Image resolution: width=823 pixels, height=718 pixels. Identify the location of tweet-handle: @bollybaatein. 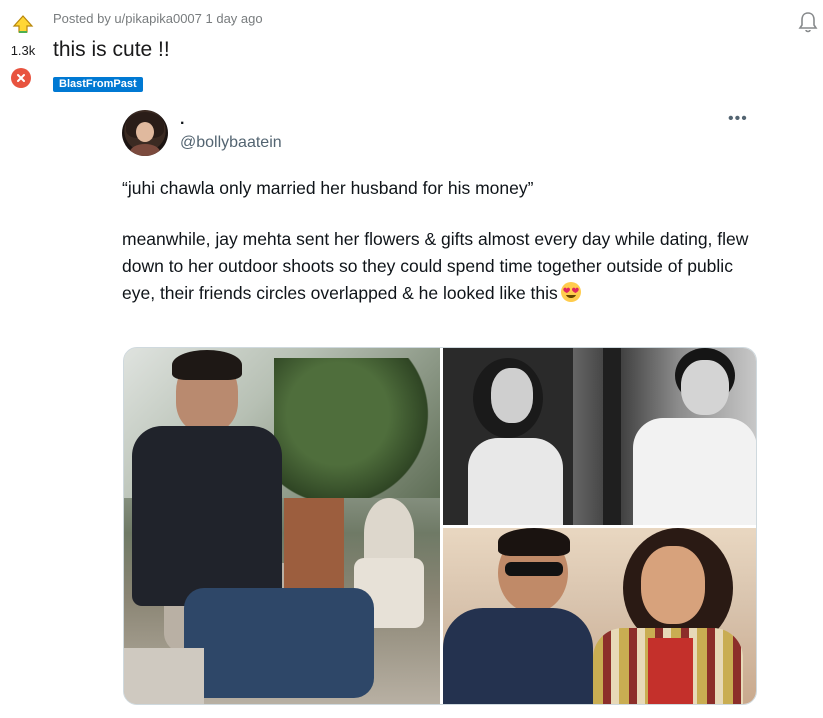
(231, 143).